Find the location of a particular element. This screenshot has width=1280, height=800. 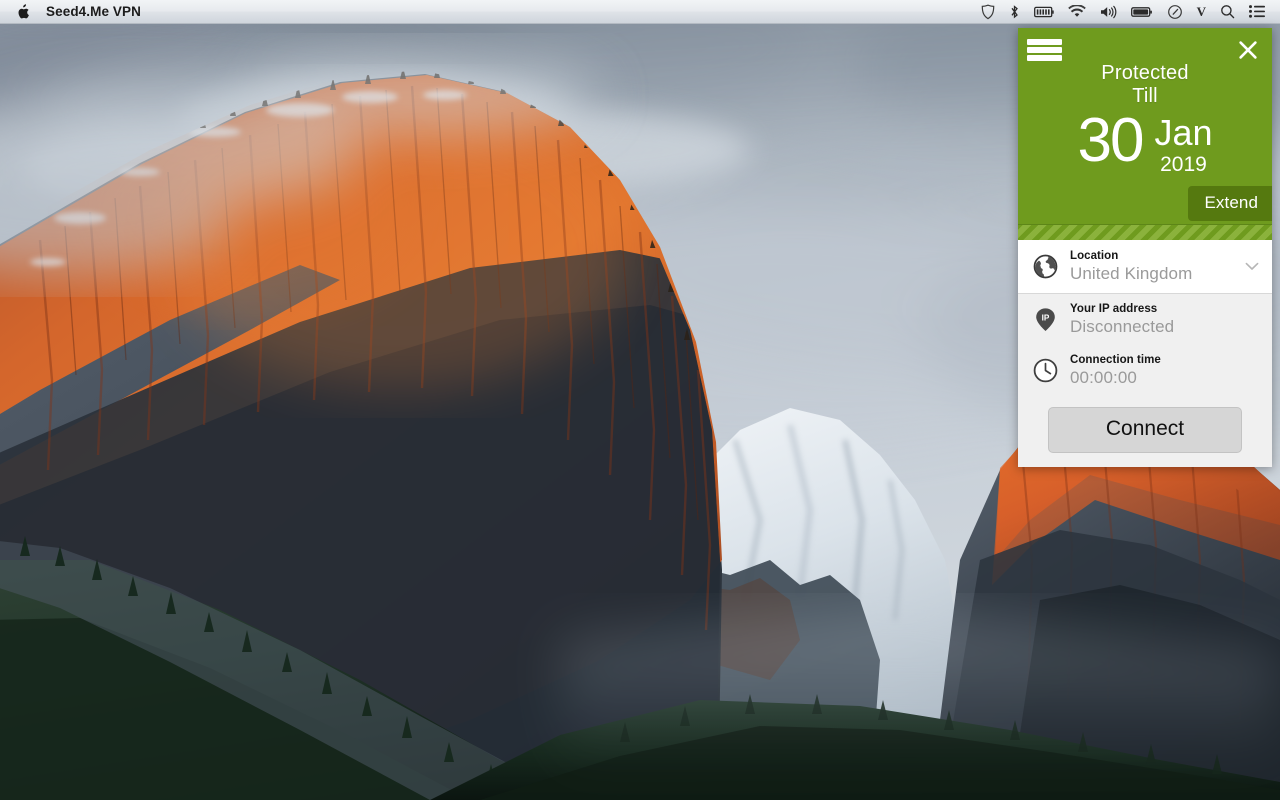

menu-icon is located at coordinates (1044, 50).